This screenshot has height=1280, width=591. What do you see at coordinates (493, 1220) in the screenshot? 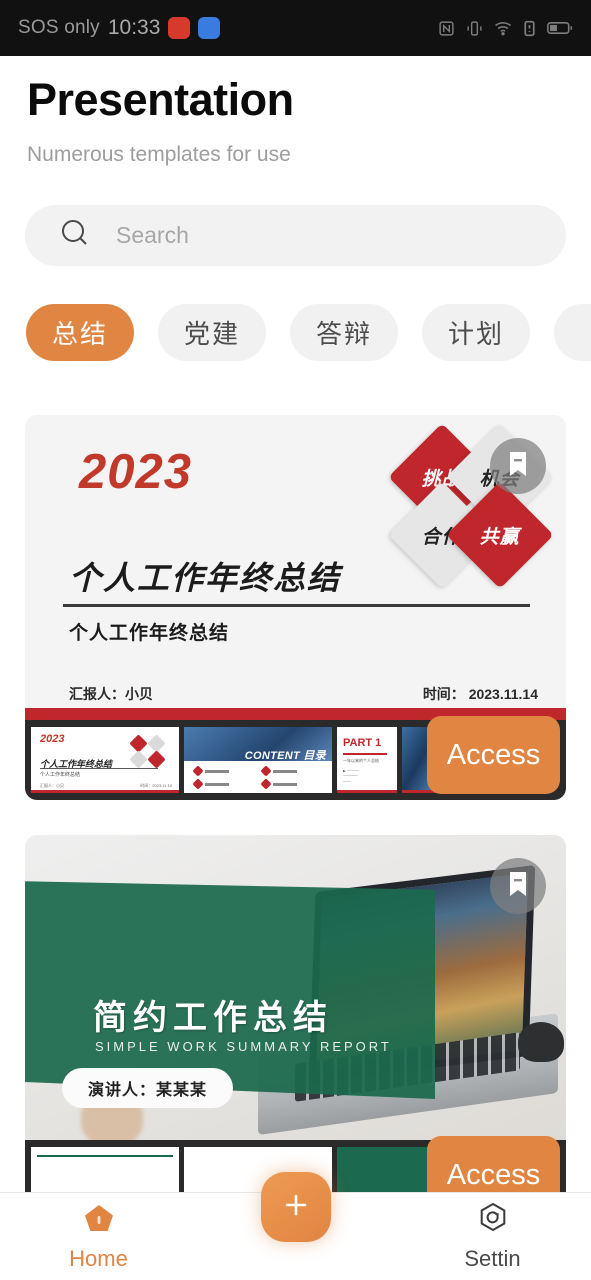
I see `gear-icon` at bounding box center [493, 1220].